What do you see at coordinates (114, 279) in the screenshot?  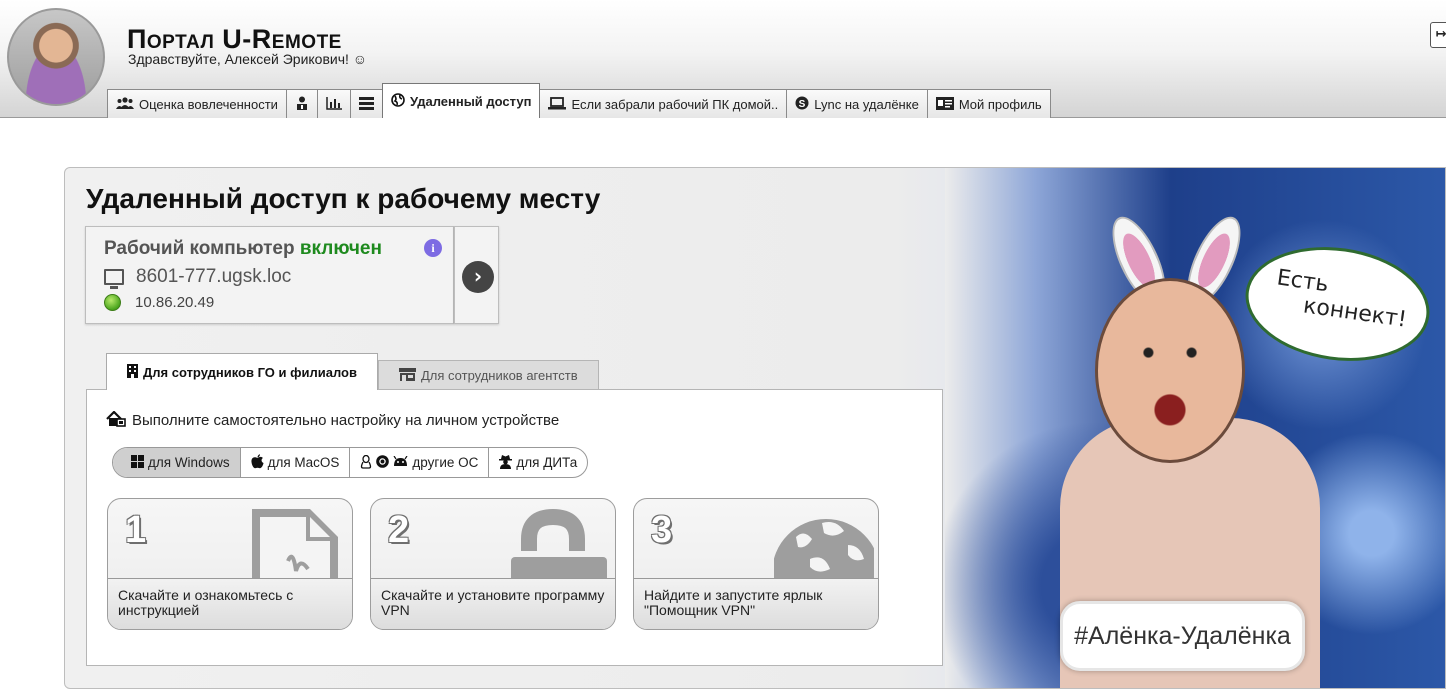 I see `monitor-icon` at bounding box center [114, 279].